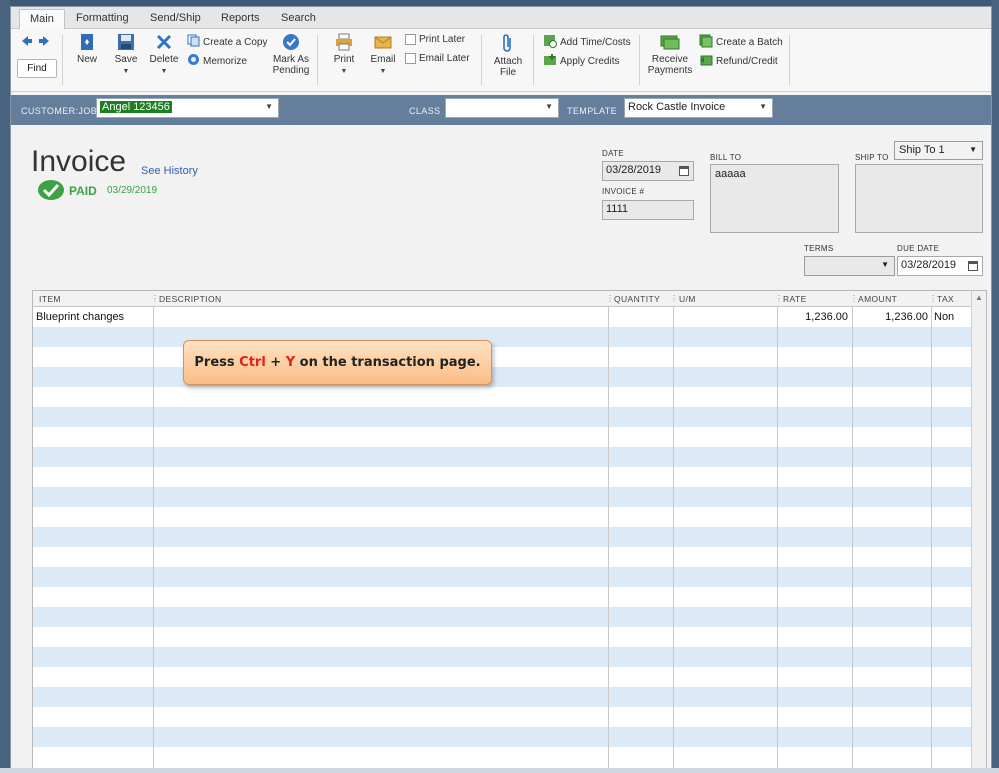 This screenshot has width=999, height=773. I want to click on customer-job-select: Angel 123456 ▼, so click(187, 108).